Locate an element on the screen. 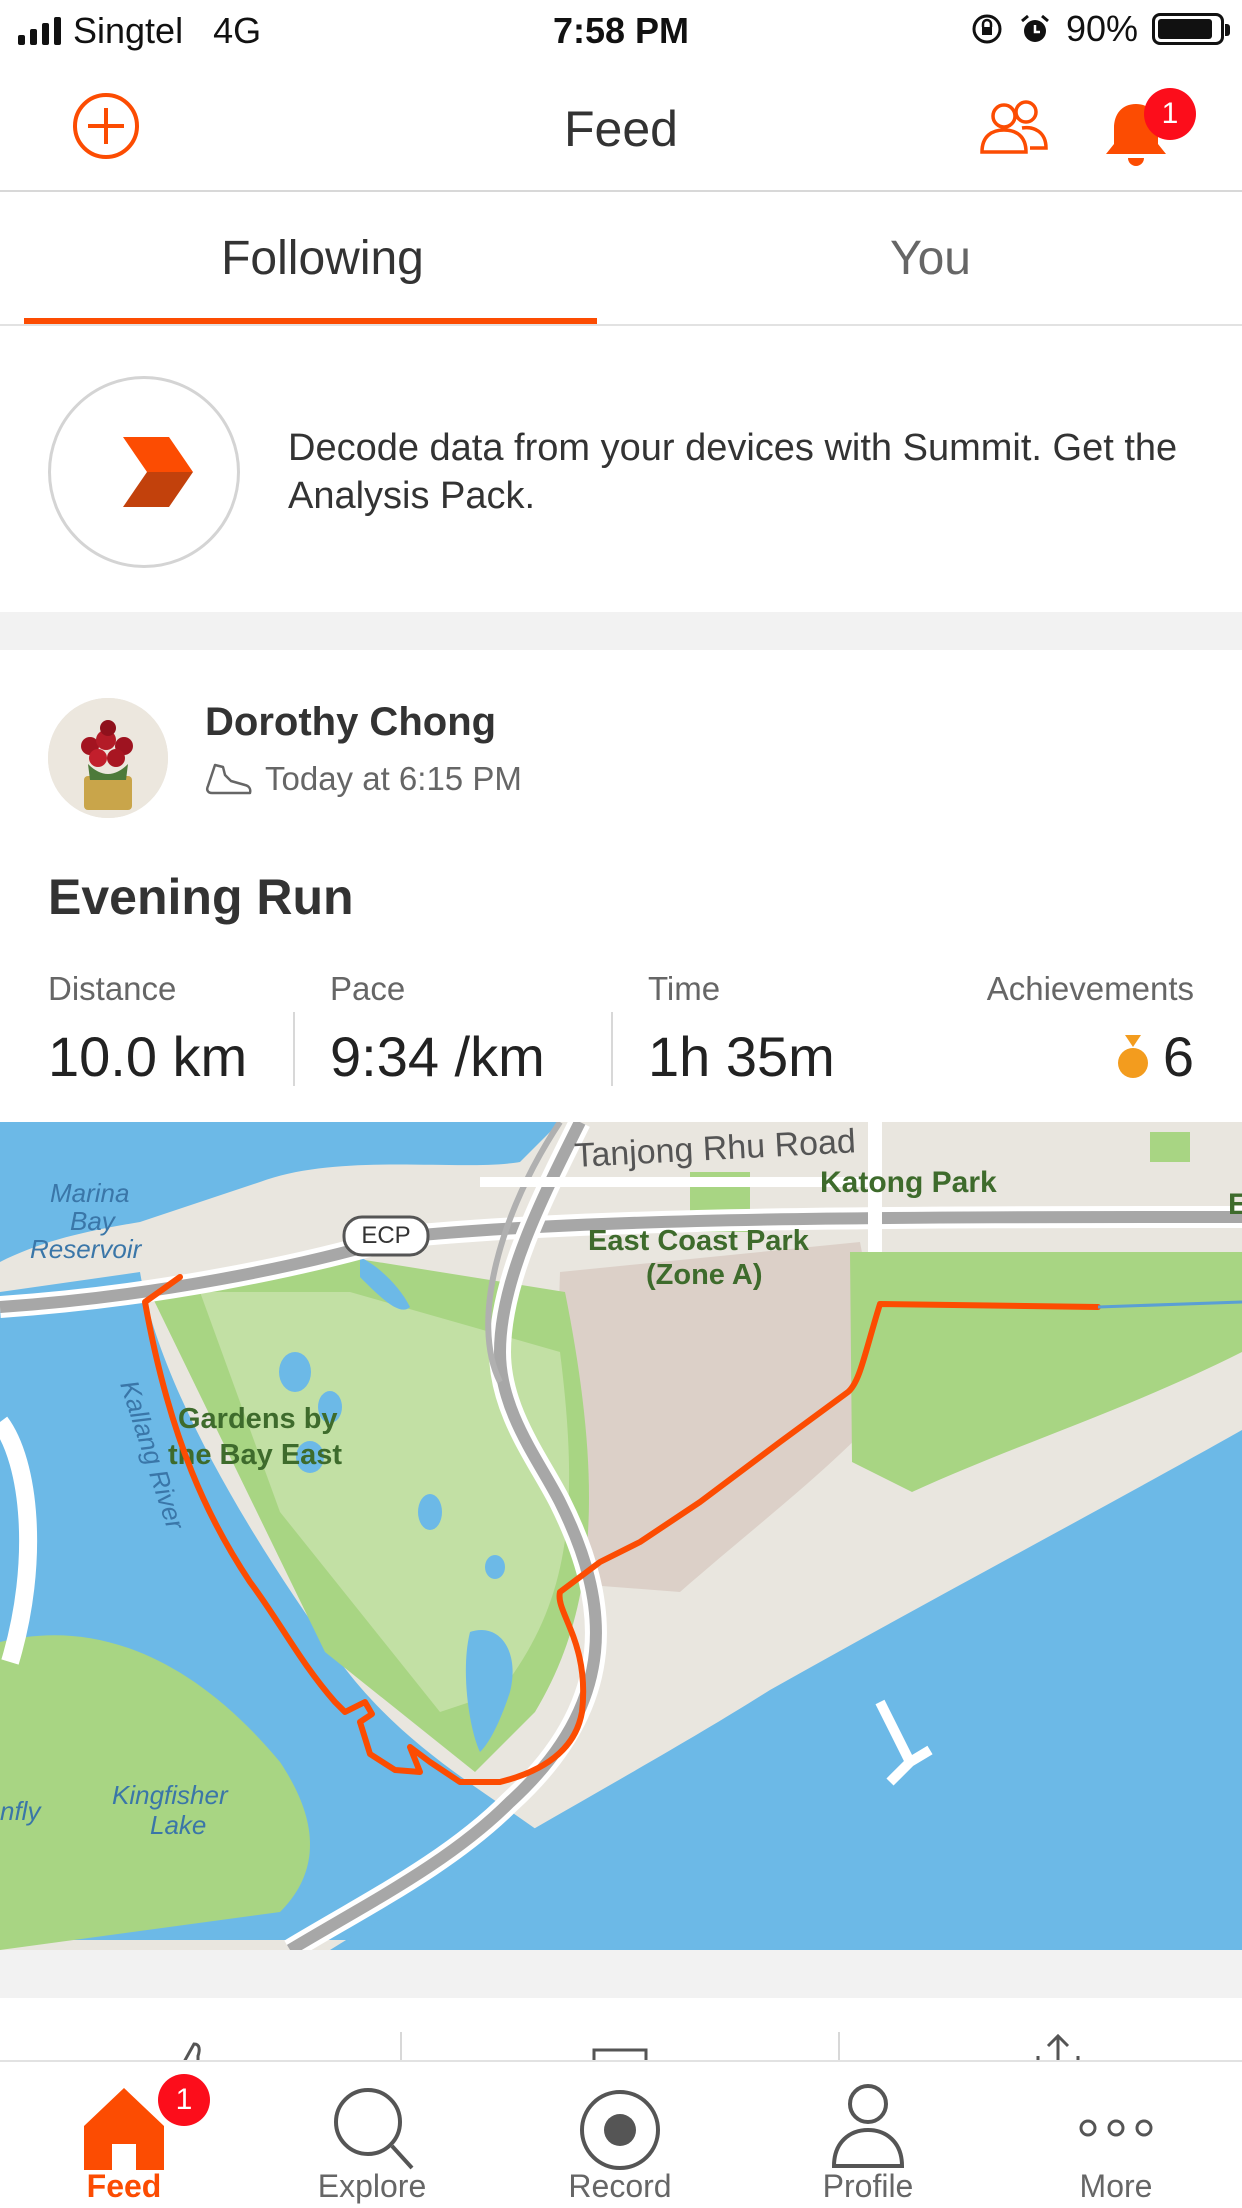  summit-logo-icon is located at coordinates (144, 472).